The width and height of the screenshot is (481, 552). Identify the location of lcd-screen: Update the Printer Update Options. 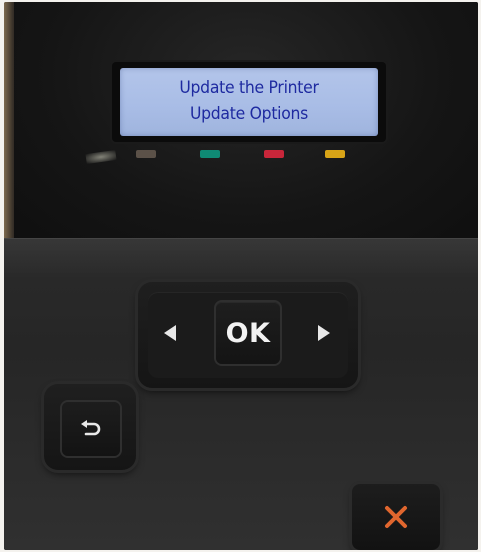
(249, 102).